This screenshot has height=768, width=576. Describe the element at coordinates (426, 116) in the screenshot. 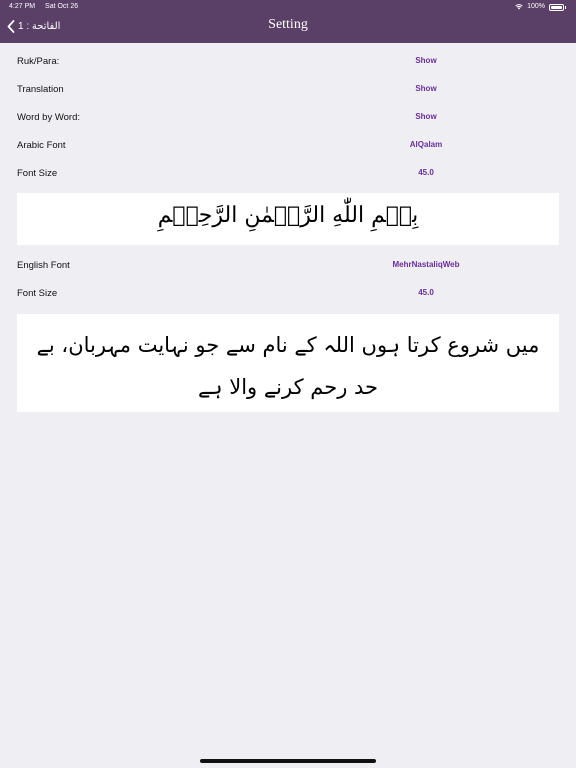

I see `word-by-word-value: Show` at that location.